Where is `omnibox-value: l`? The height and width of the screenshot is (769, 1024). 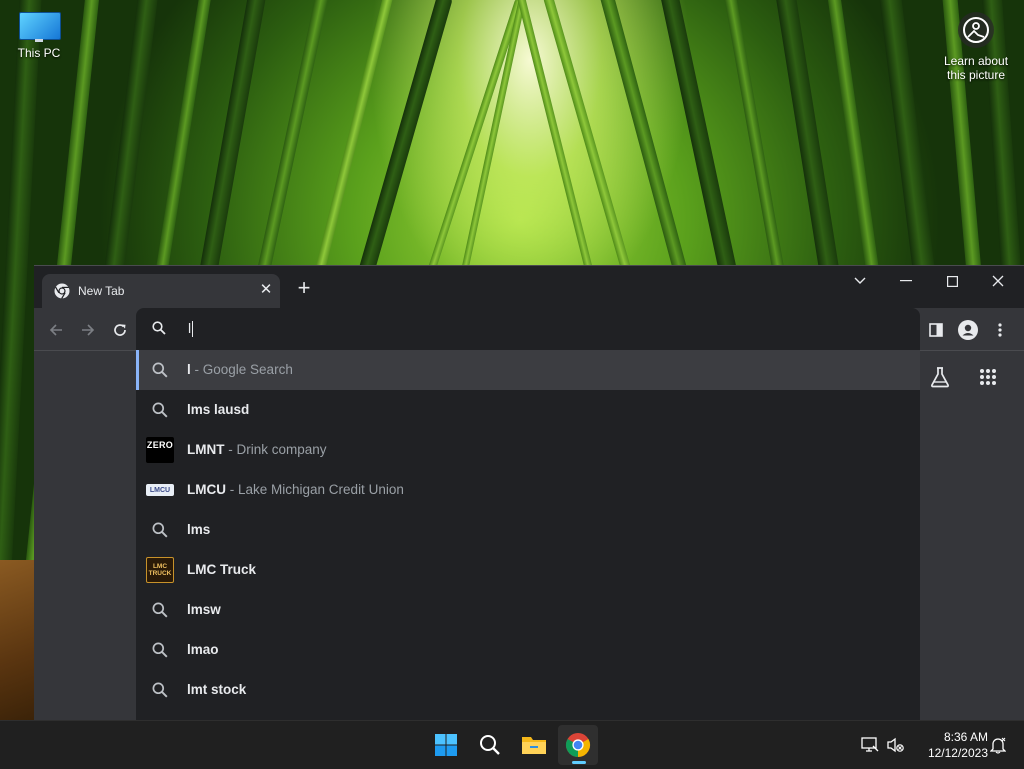
omnibox-value: l is located at coordinates (190, 328).